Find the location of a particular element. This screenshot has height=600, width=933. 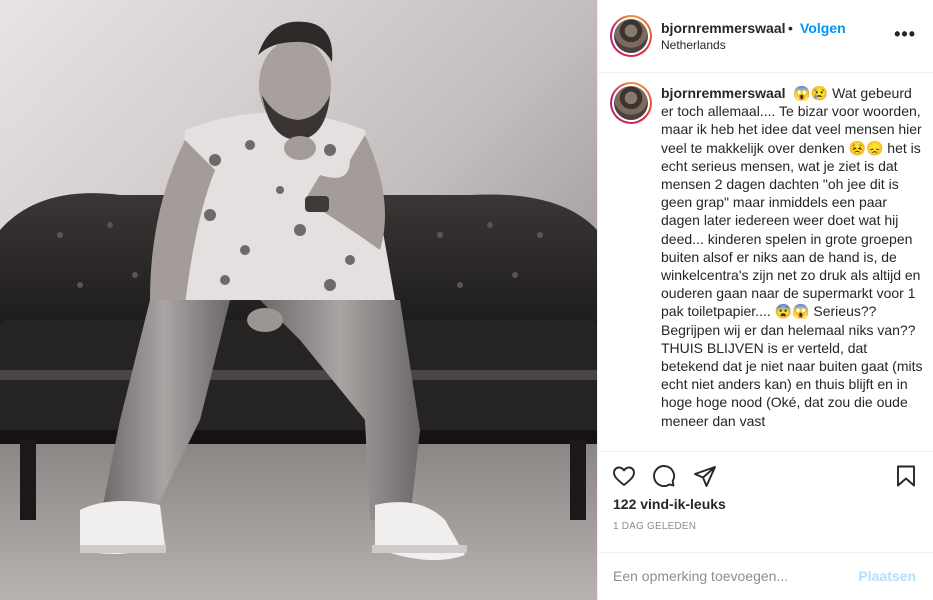

caption-username: bjornremmerswaal is located at coordinates (723, 93).